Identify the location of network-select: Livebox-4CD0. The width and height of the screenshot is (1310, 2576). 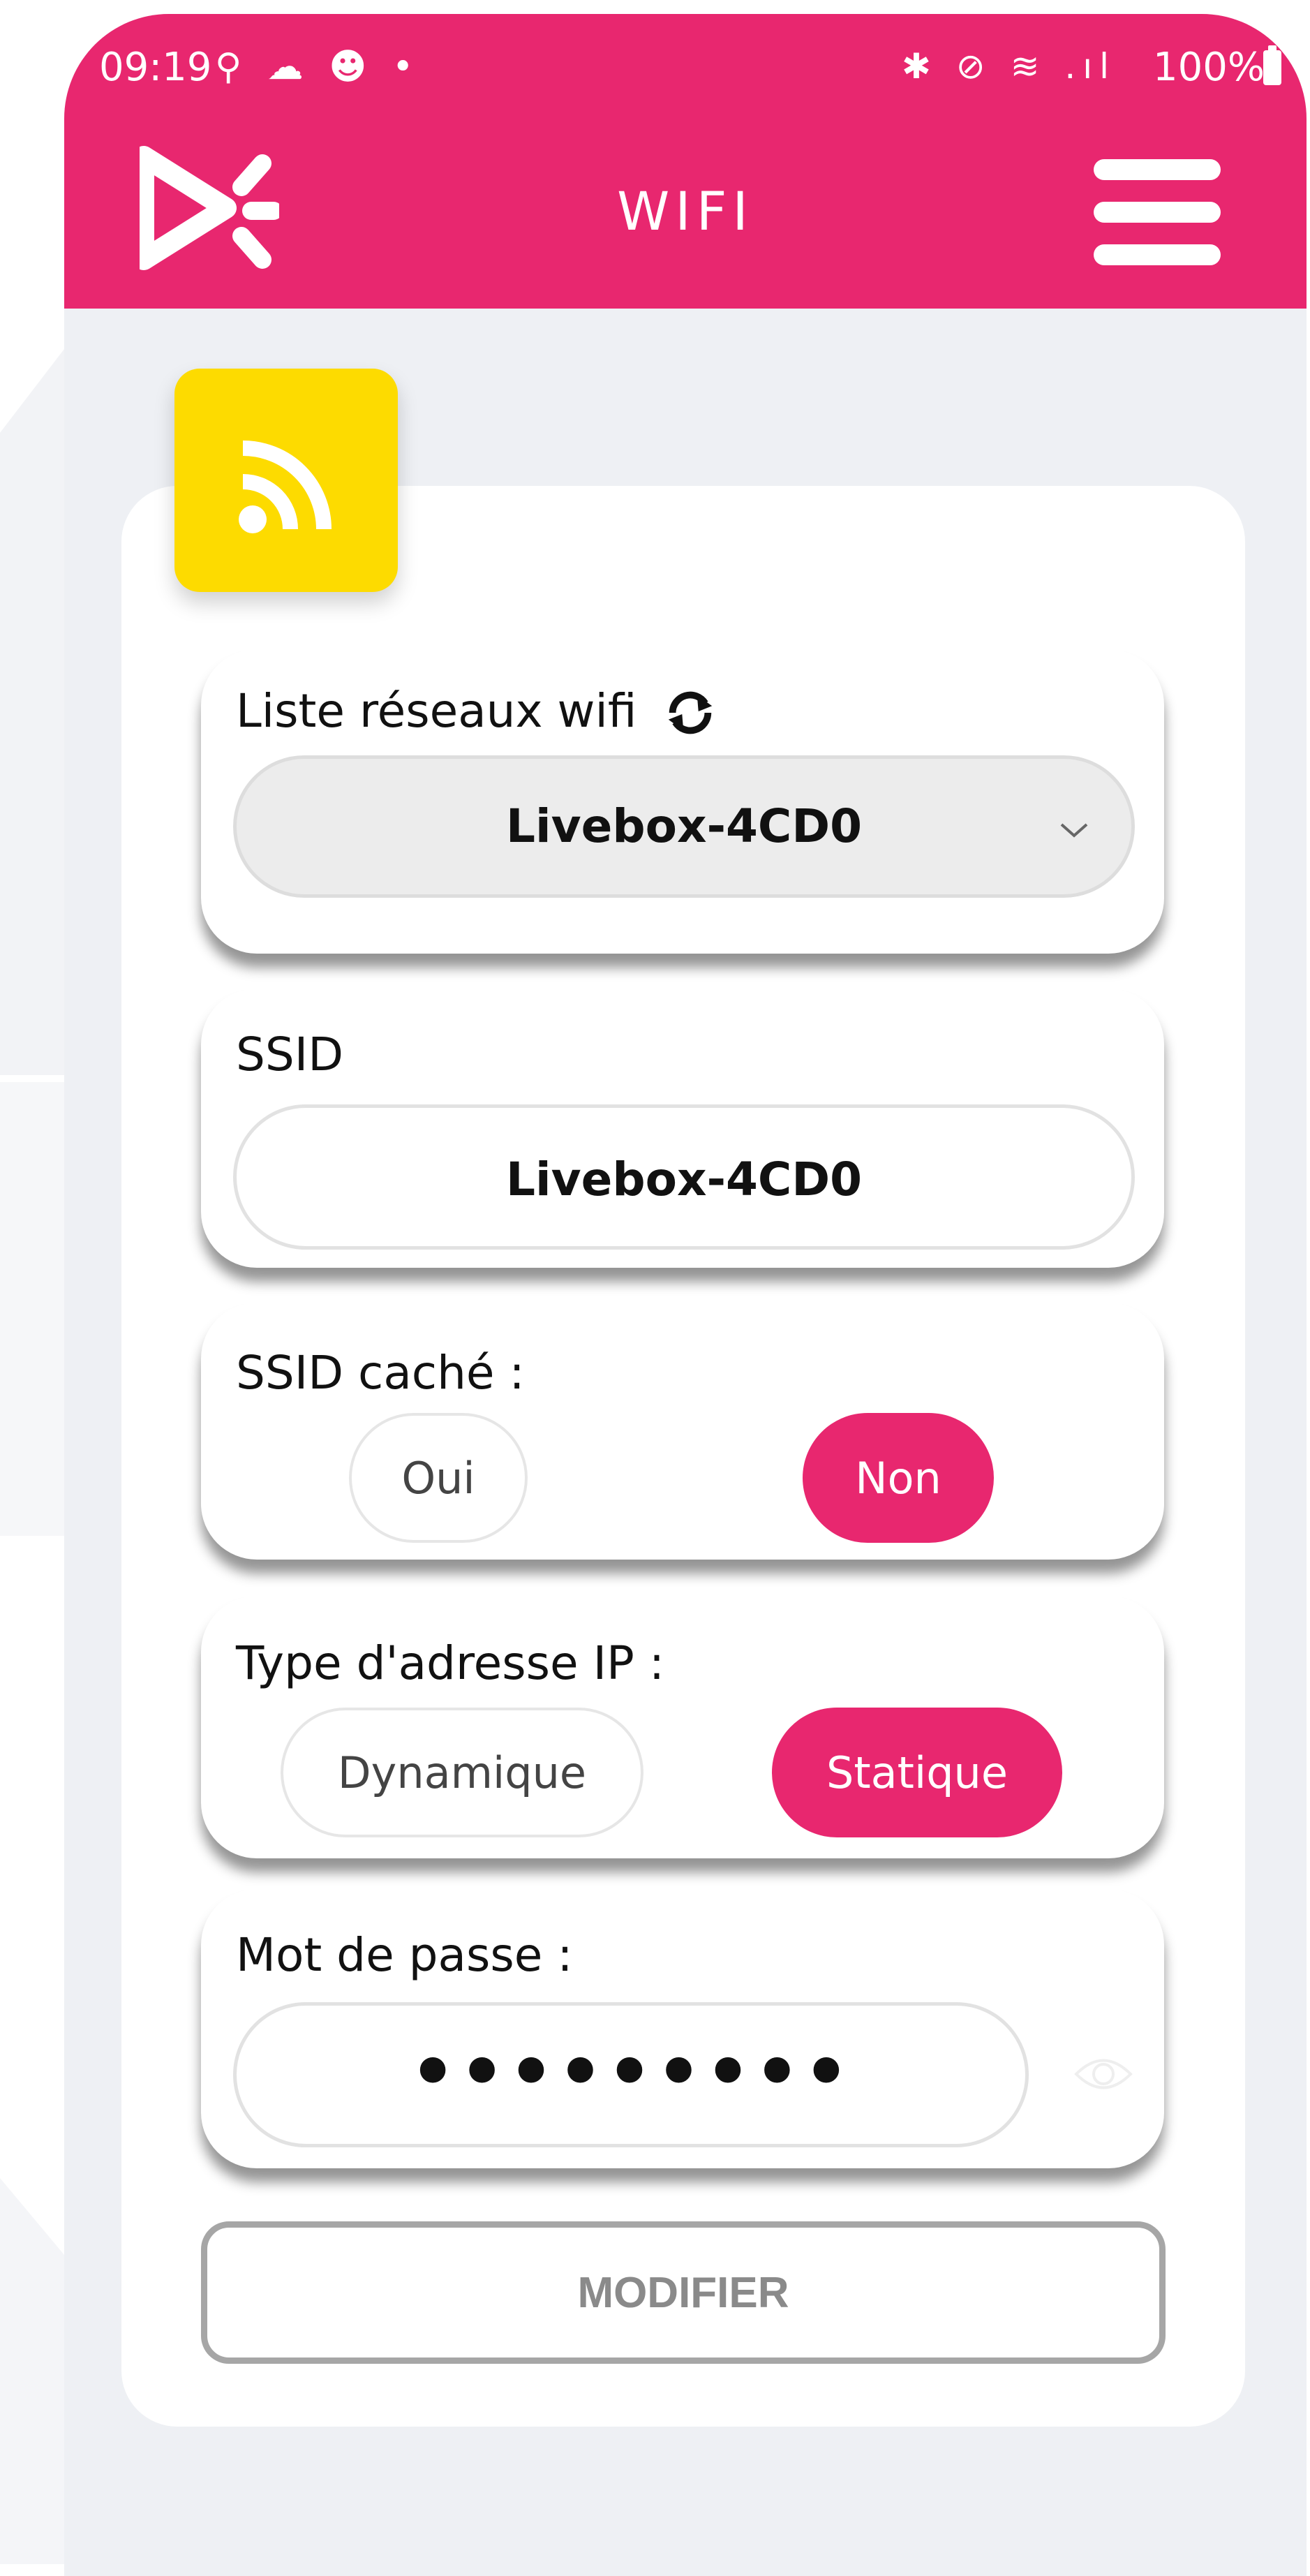
(684, 826).